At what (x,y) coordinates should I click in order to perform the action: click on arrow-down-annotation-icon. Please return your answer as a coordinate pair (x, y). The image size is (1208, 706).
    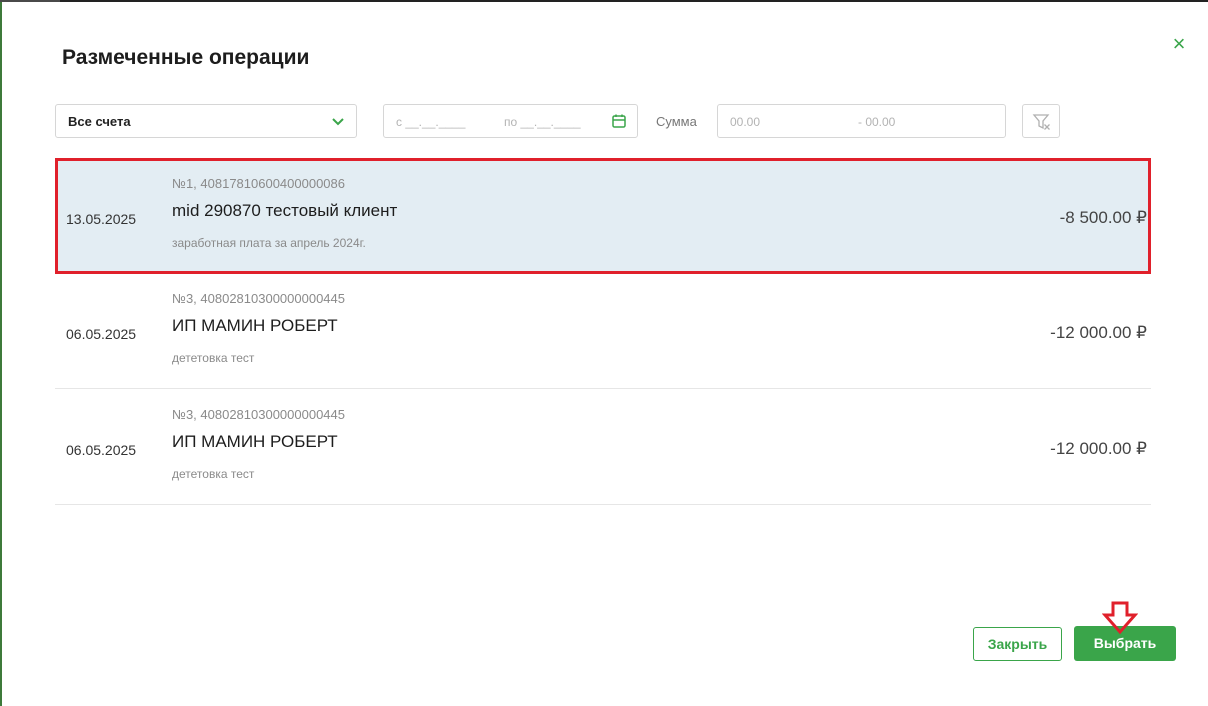
    Looking at the image, I should click on (1120, 620).